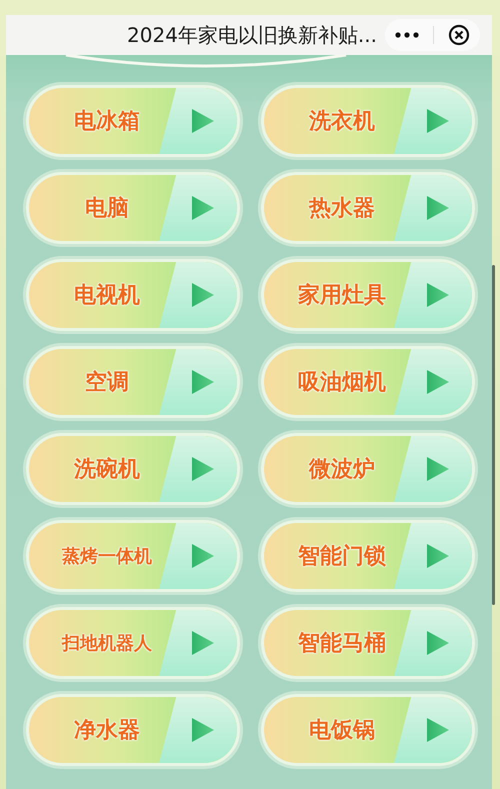 Image resolution: width=500 pixels, height=789 pixels. Describe the element at coordinates (133, 469) in the screenshot. I see `category-button: 洗碗机` at that location.